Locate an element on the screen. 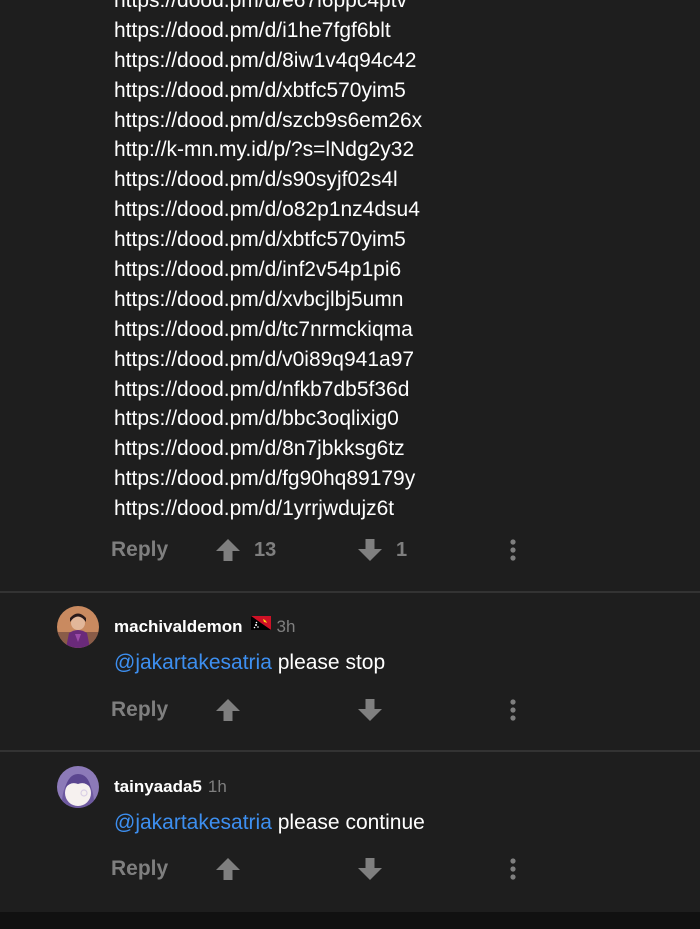  username: tainyaada5 is located at coordinates (158, 786).